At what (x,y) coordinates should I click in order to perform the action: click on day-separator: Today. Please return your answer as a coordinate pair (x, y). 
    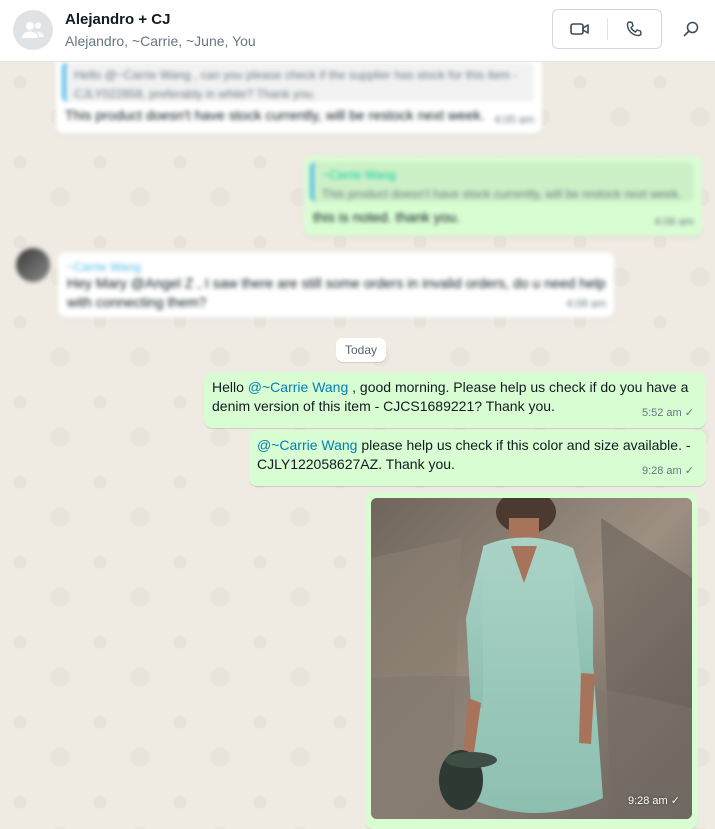
    Looking at the image, I should click on (361, 350).